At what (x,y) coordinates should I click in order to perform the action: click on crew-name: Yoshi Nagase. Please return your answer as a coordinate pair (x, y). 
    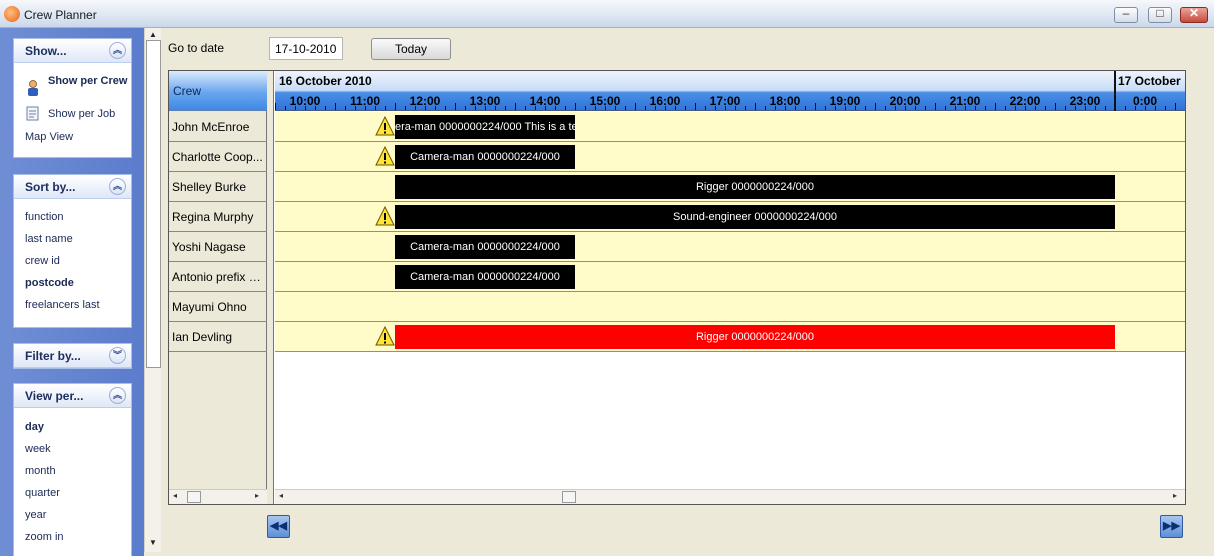
    Looking at the image, I should click on (209, 247).